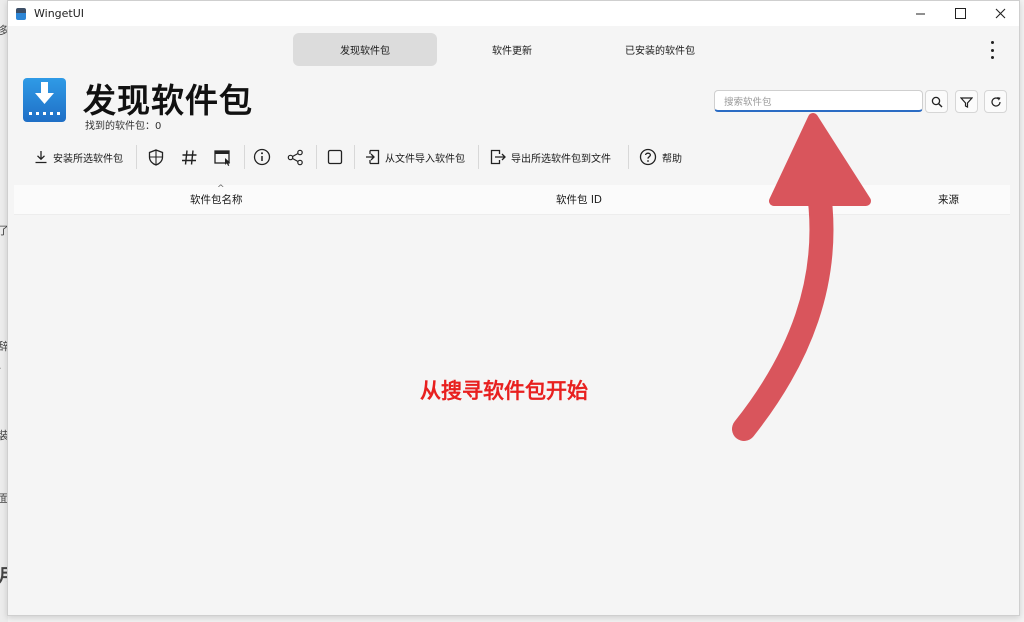 This screenshot has width=1024, height=622. I want to click on search-placeholder: 搜索软件包, so click(748, 102).